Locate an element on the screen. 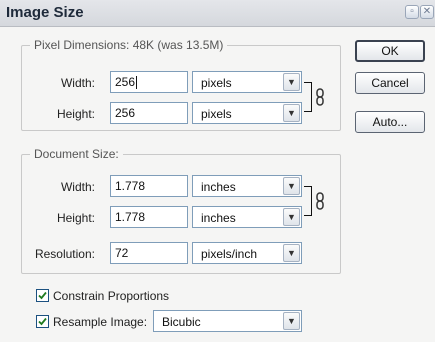 Image resolution: width=435 pixels, height=342 pixels. close-button: ✕ is located at coordinates (427, 12).